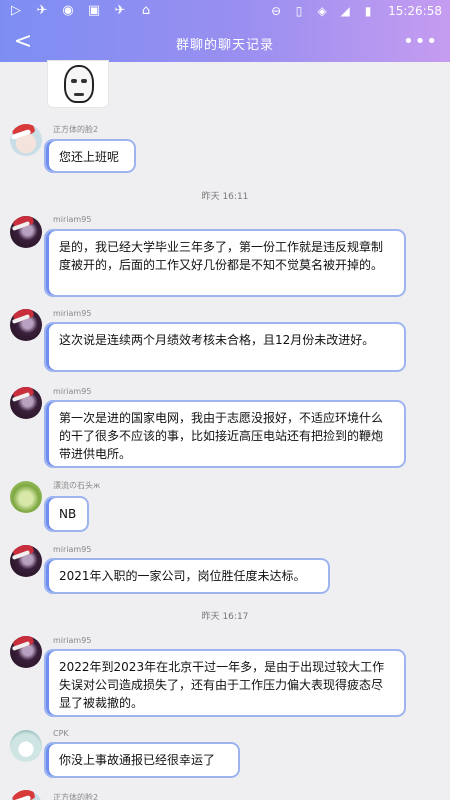 The height and width of the screenshot is (800, 450). What do you see at coordinates (187, 576) in the screenshot?
I see `message-bubble: 2021年入职的一家公司，岗位胜任度未达标。` at bounding box center [187, 576].